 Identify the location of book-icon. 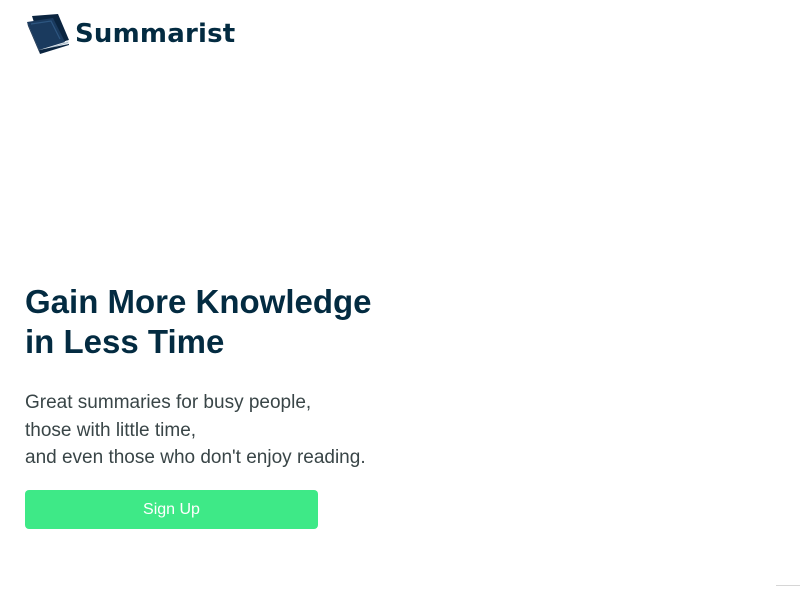
(48, 34).